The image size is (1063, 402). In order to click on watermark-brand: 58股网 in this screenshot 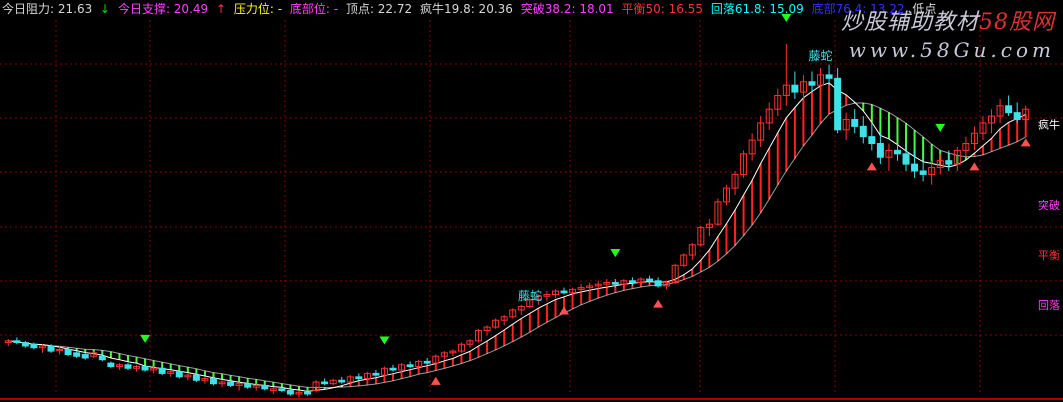, I will do `click(1017, 22)`.